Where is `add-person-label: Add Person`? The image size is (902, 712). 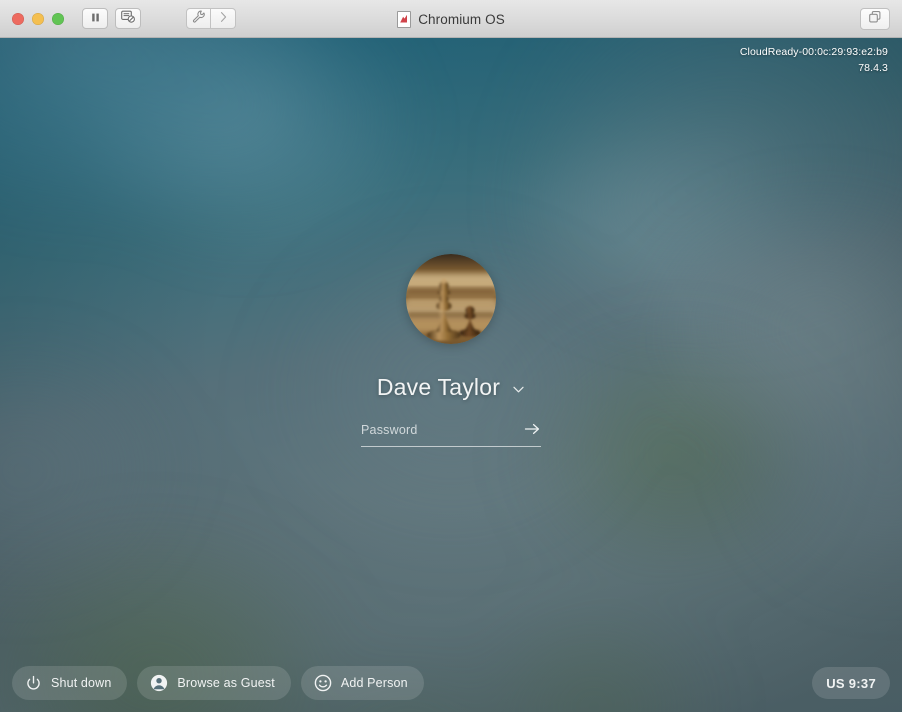 add-person-label: Add Person is located at coordinates (374, 683).